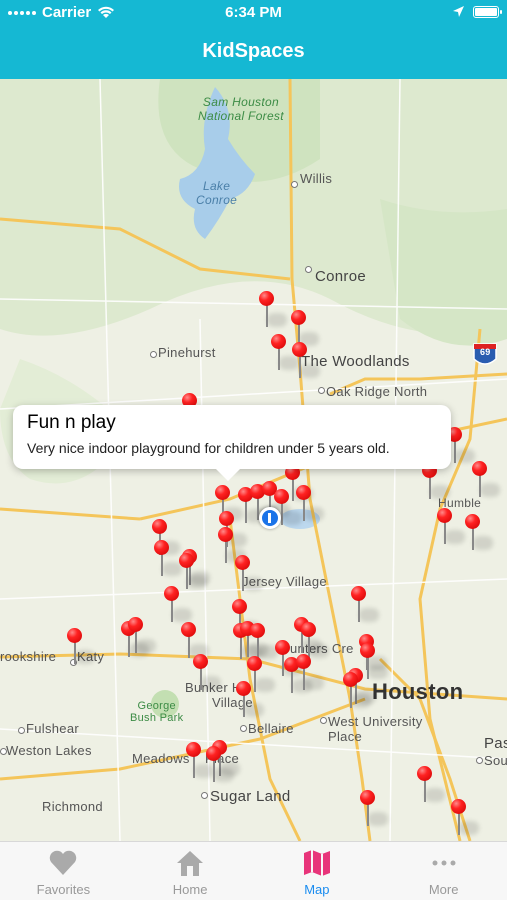  Describe the element at coordinates (190, 889) in the screenshot. I see `tab-label: Home` at that location.